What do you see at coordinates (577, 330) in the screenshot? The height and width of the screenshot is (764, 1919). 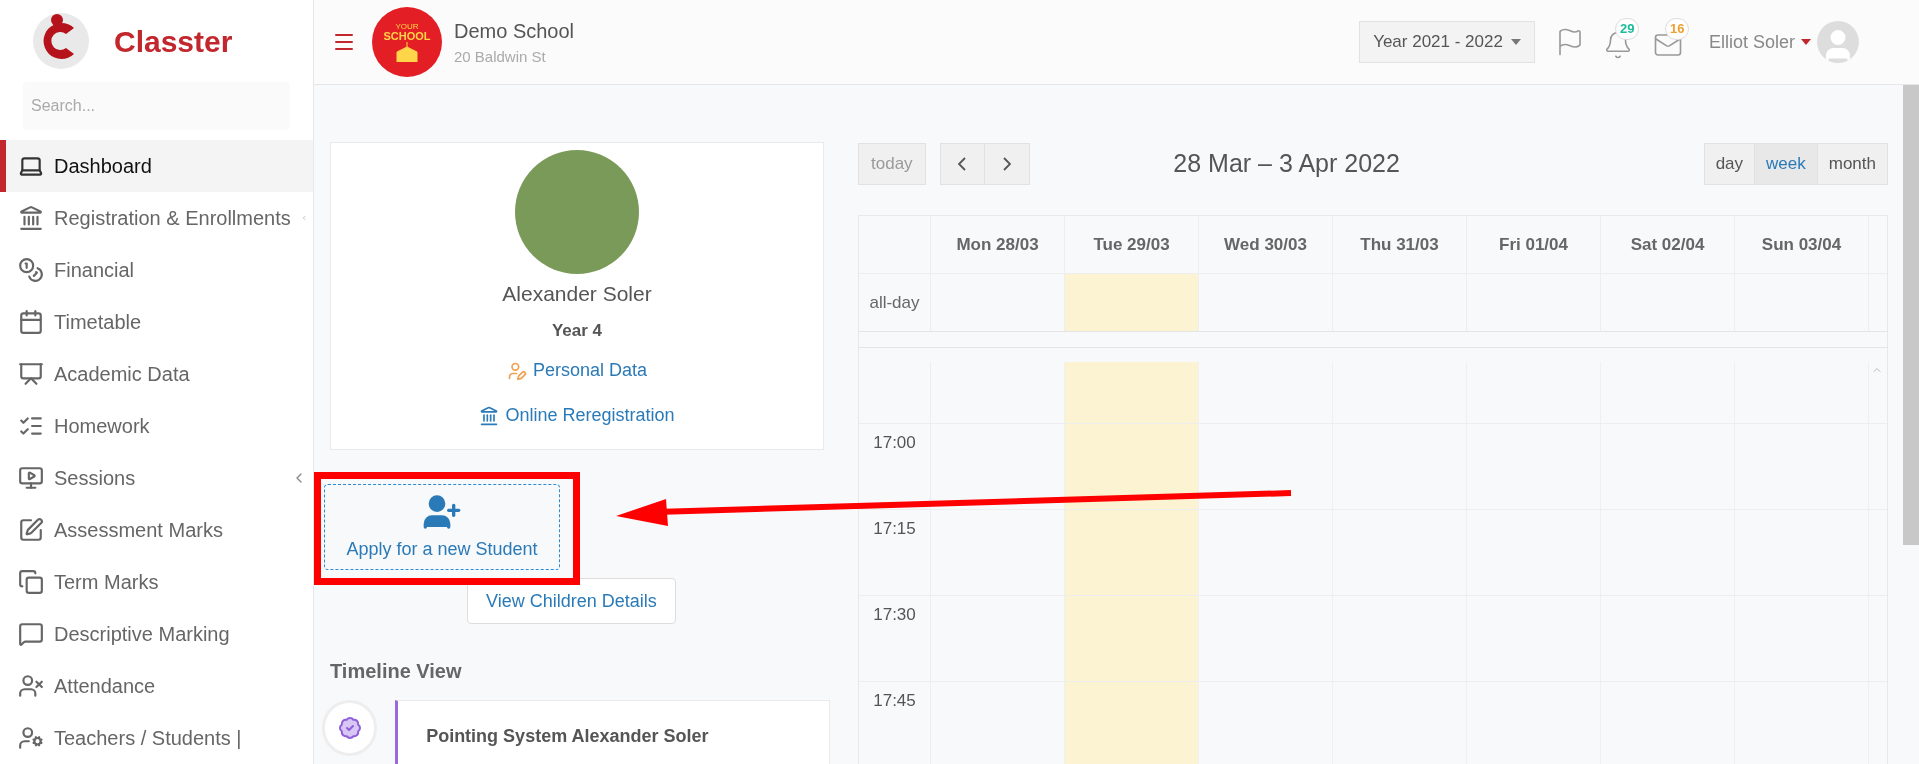 I see `student-grade: Year 4` at bounding box center [577, 330].